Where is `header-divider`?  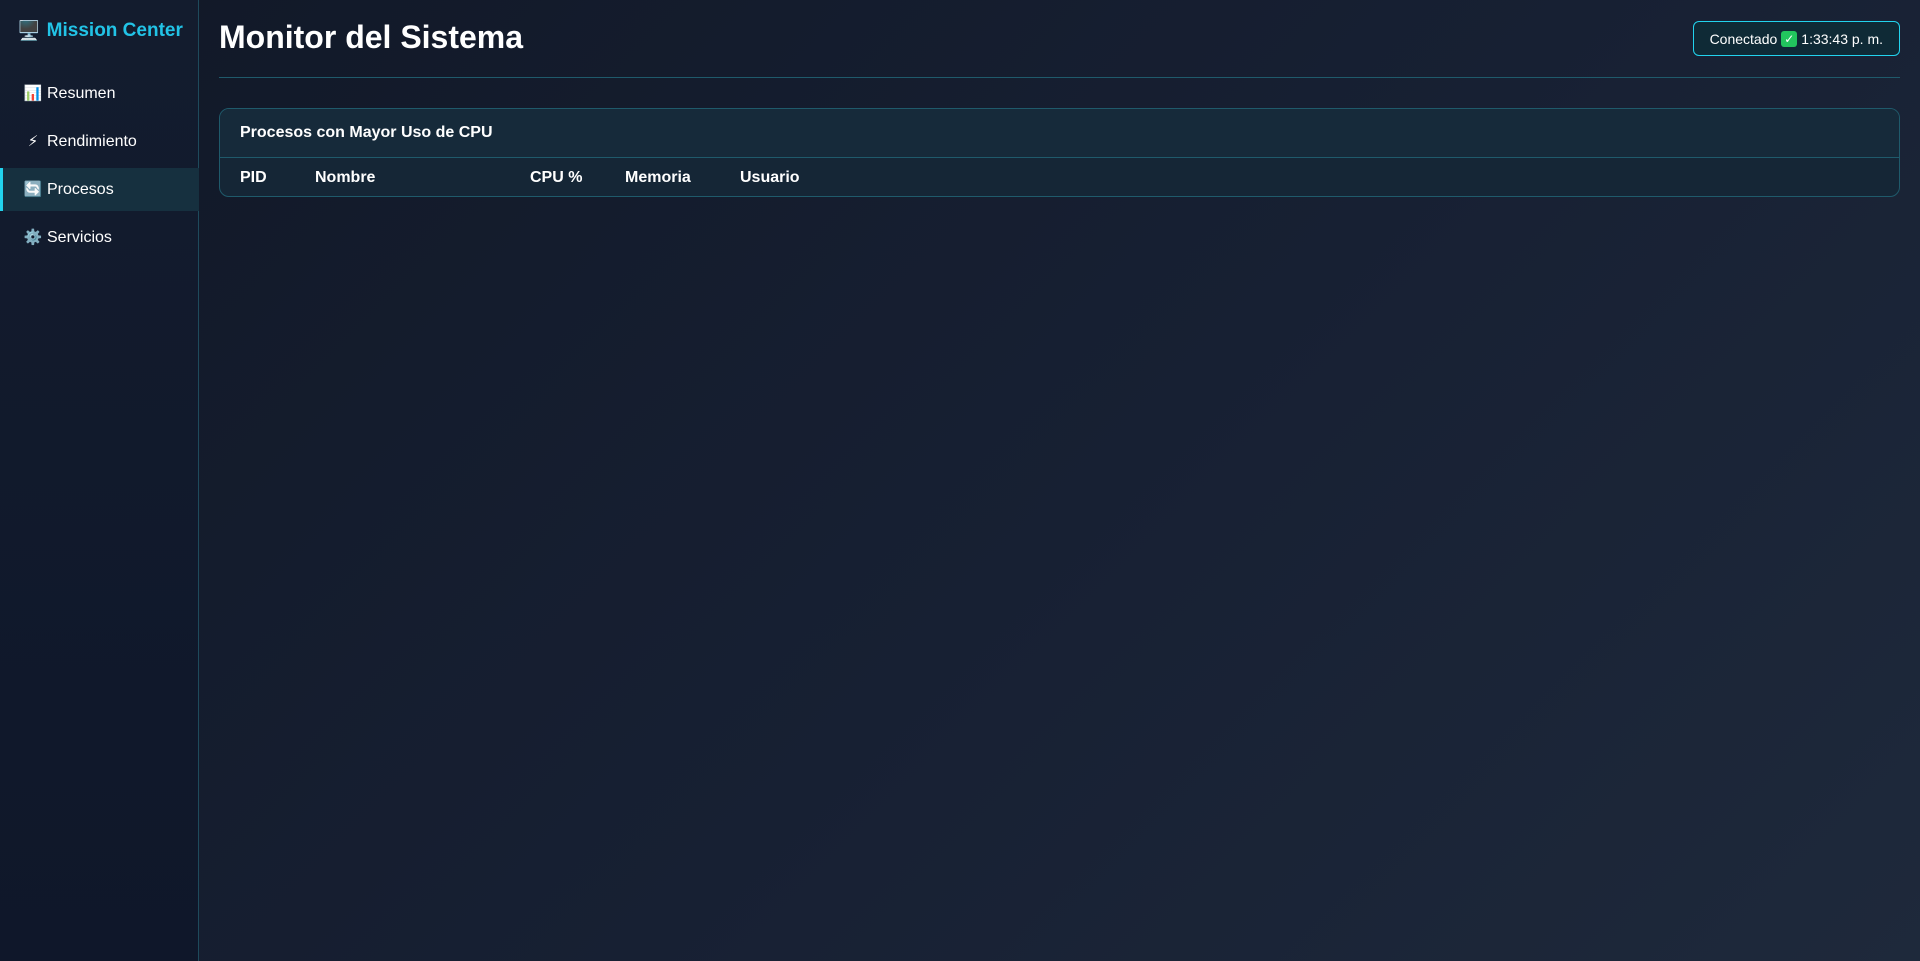
header-divider is located at coordinates (1059, 77).